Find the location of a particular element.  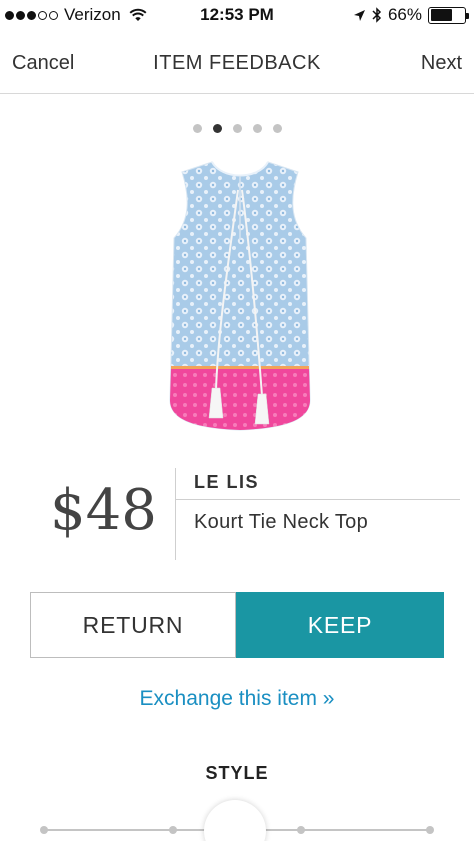

exchange-link: Exchange this item » is located at coordinates (237, 699).